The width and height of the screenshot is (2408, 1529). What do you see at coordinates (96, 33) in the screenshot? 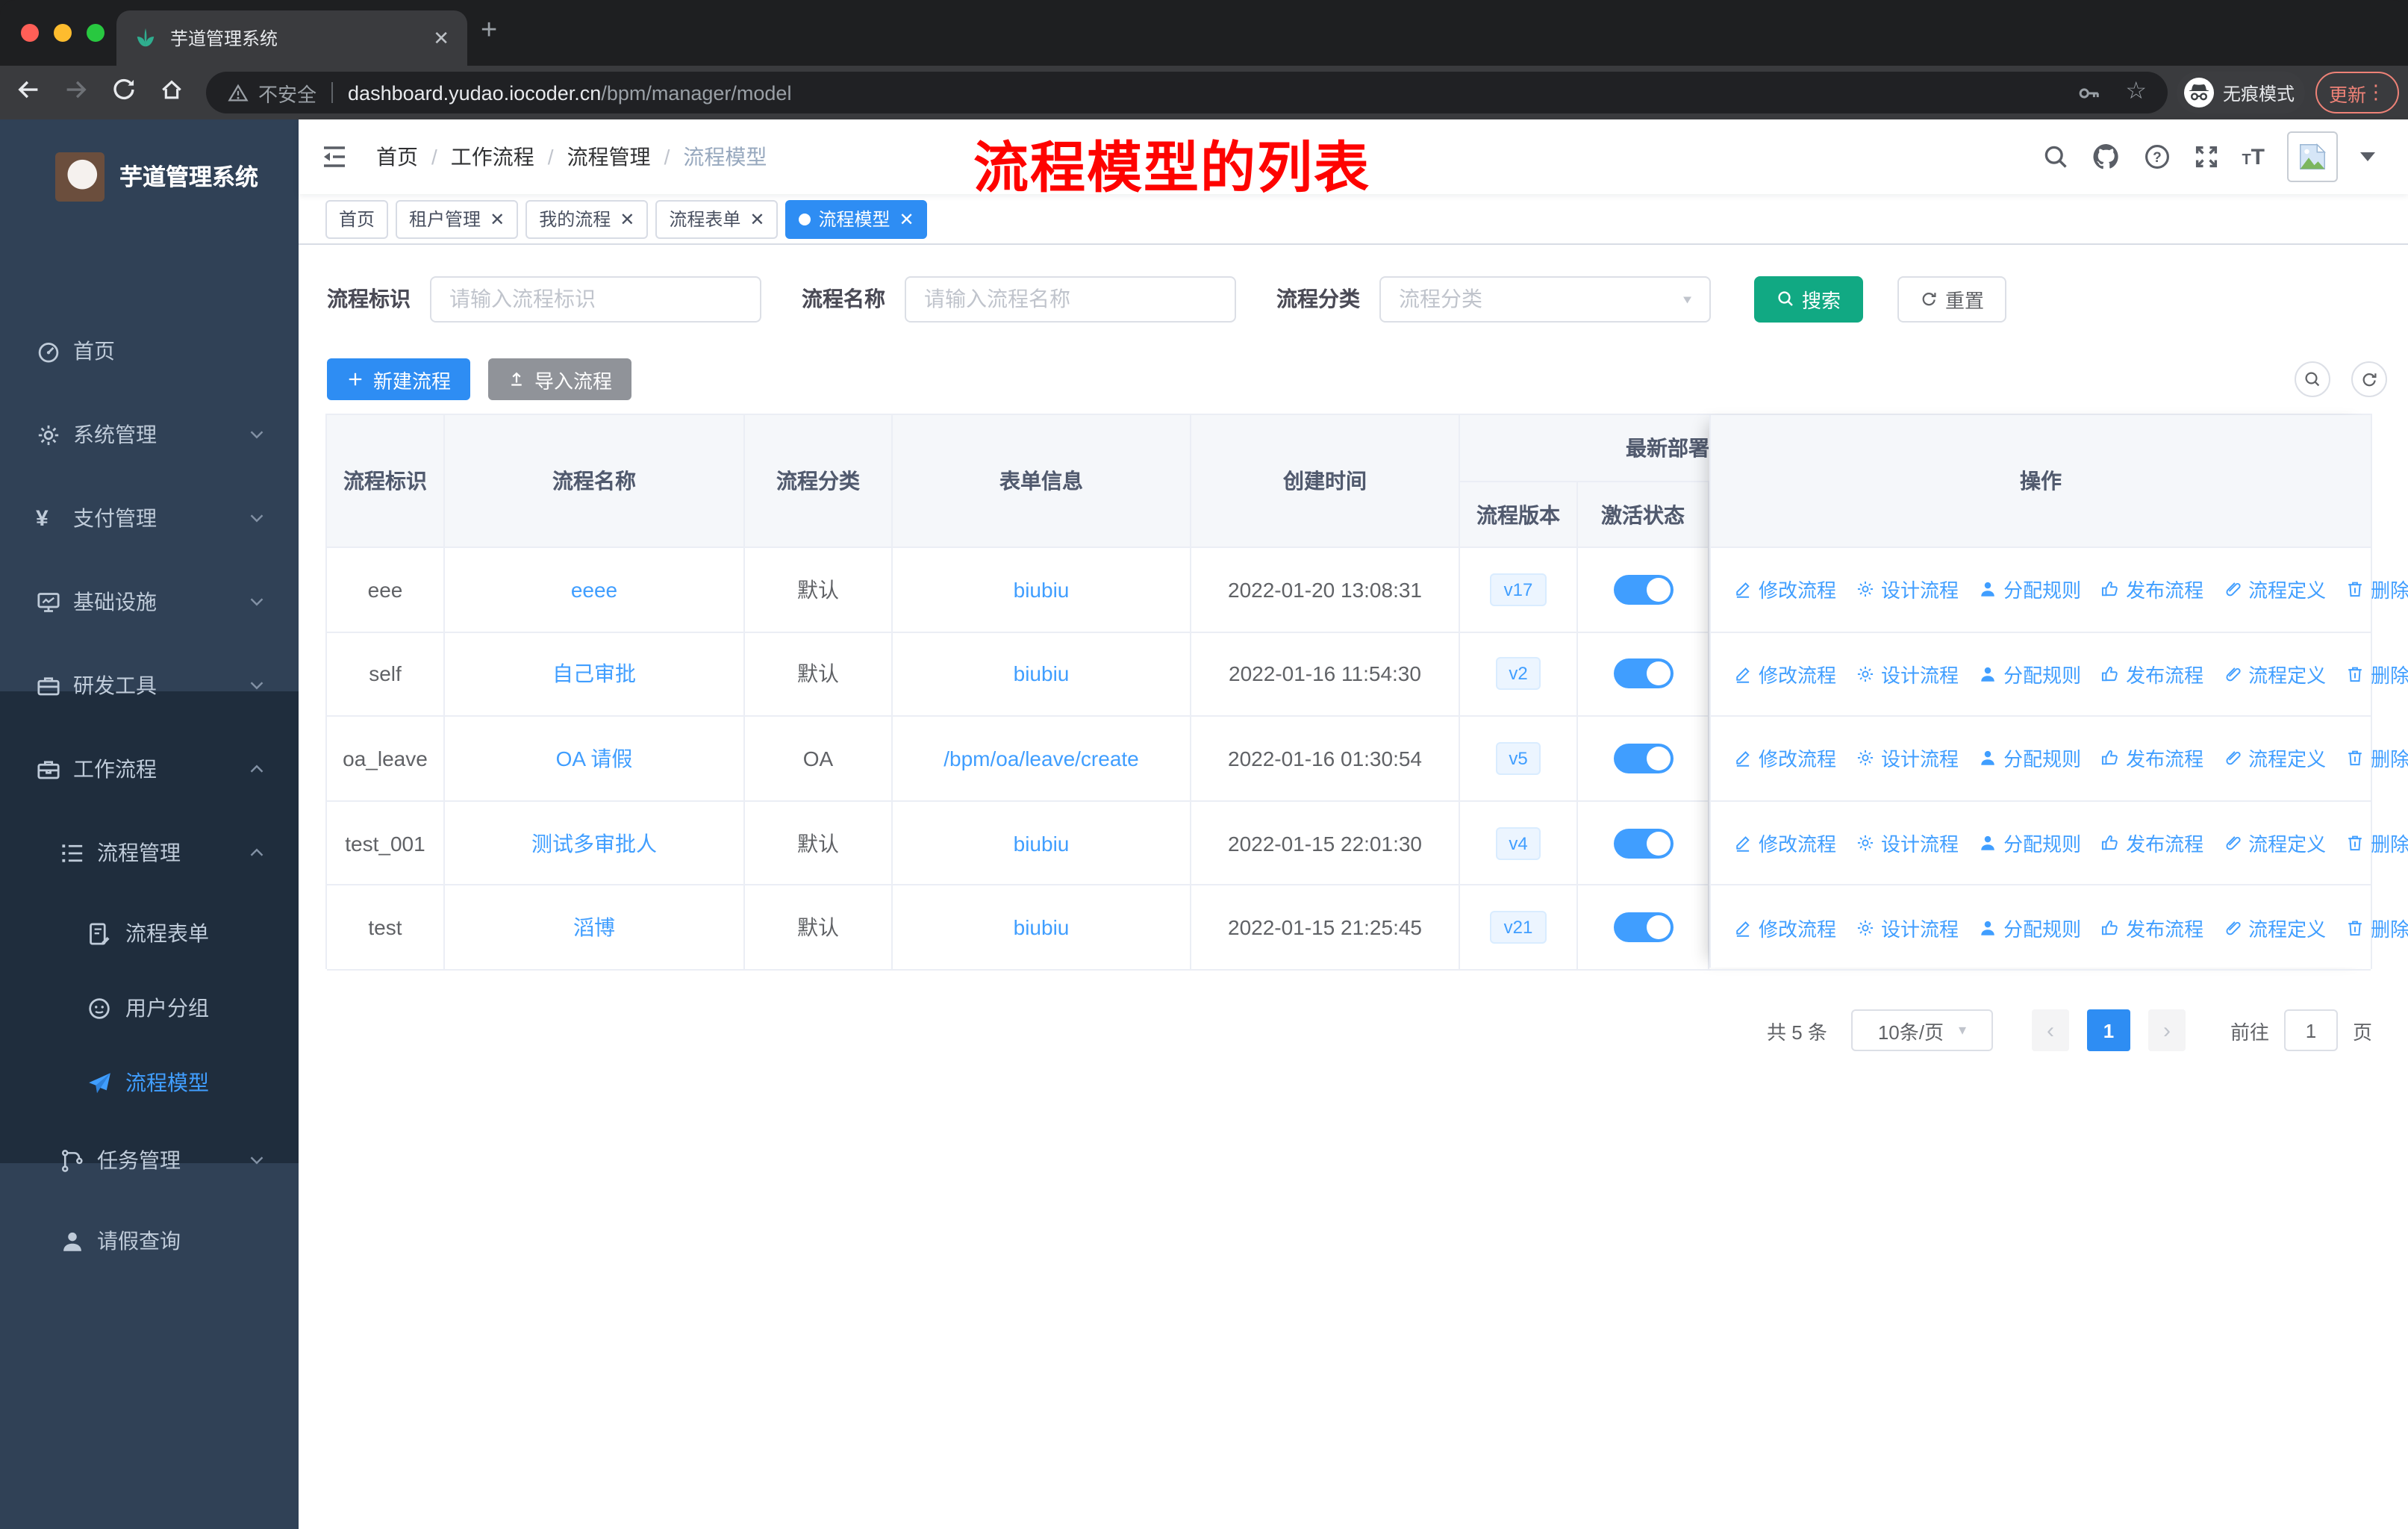
I see `zoom-window-button` at bounding box center [96, 33].